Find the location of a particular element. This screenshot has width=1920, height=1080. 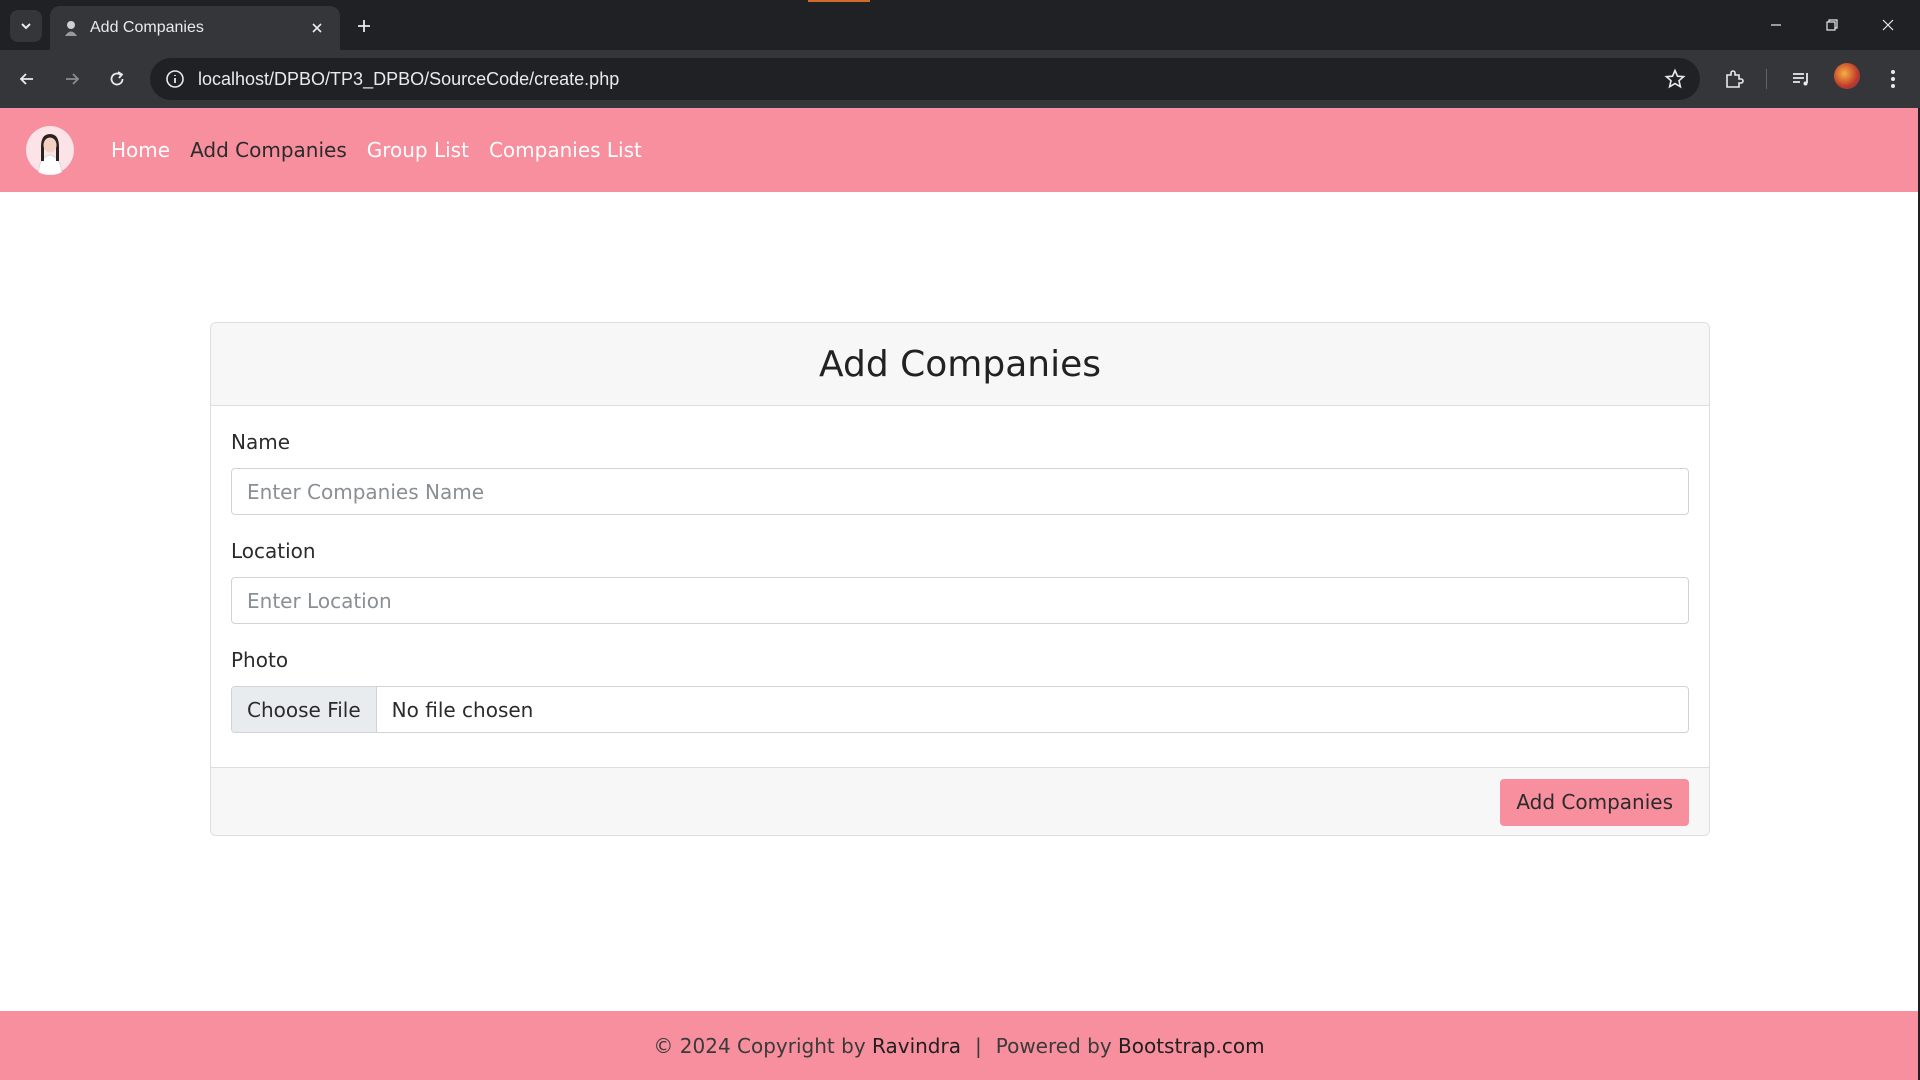

puzzle-icon is located at coordinates (1735, 79).